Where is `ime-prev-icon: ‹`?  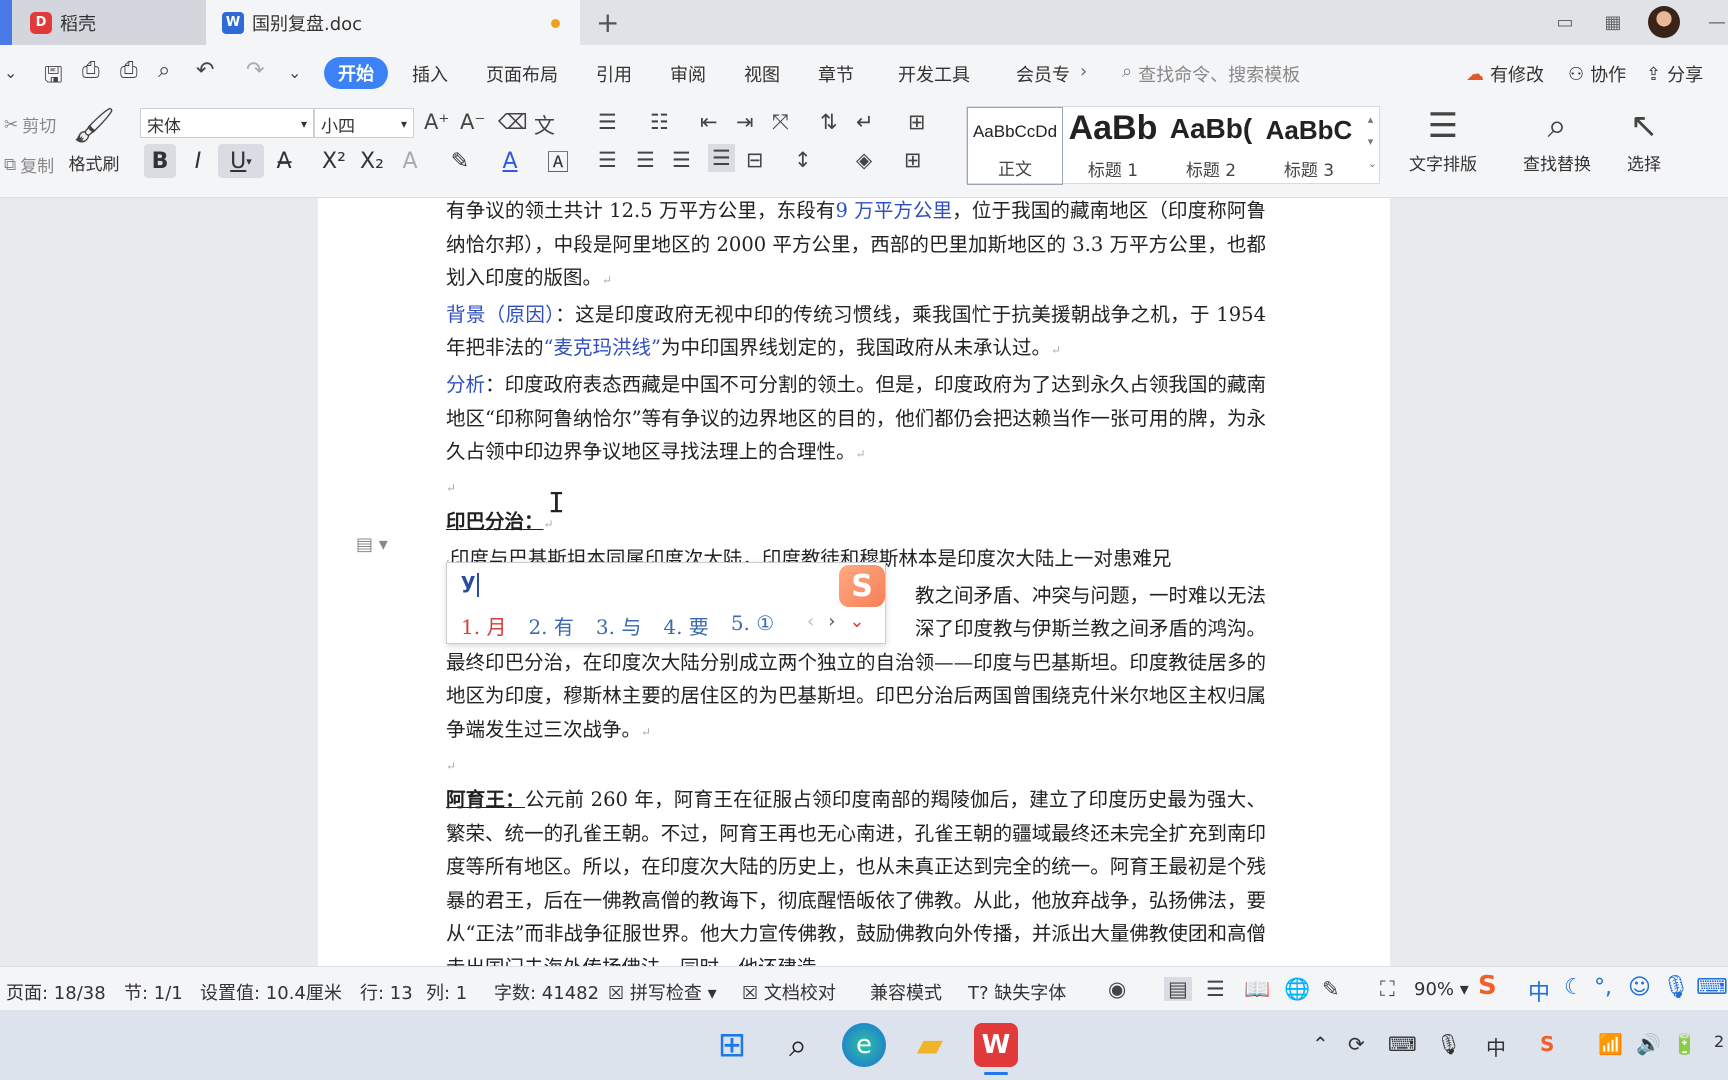
ime-prev-icon: ‹ is located at coordinates (810, 621).